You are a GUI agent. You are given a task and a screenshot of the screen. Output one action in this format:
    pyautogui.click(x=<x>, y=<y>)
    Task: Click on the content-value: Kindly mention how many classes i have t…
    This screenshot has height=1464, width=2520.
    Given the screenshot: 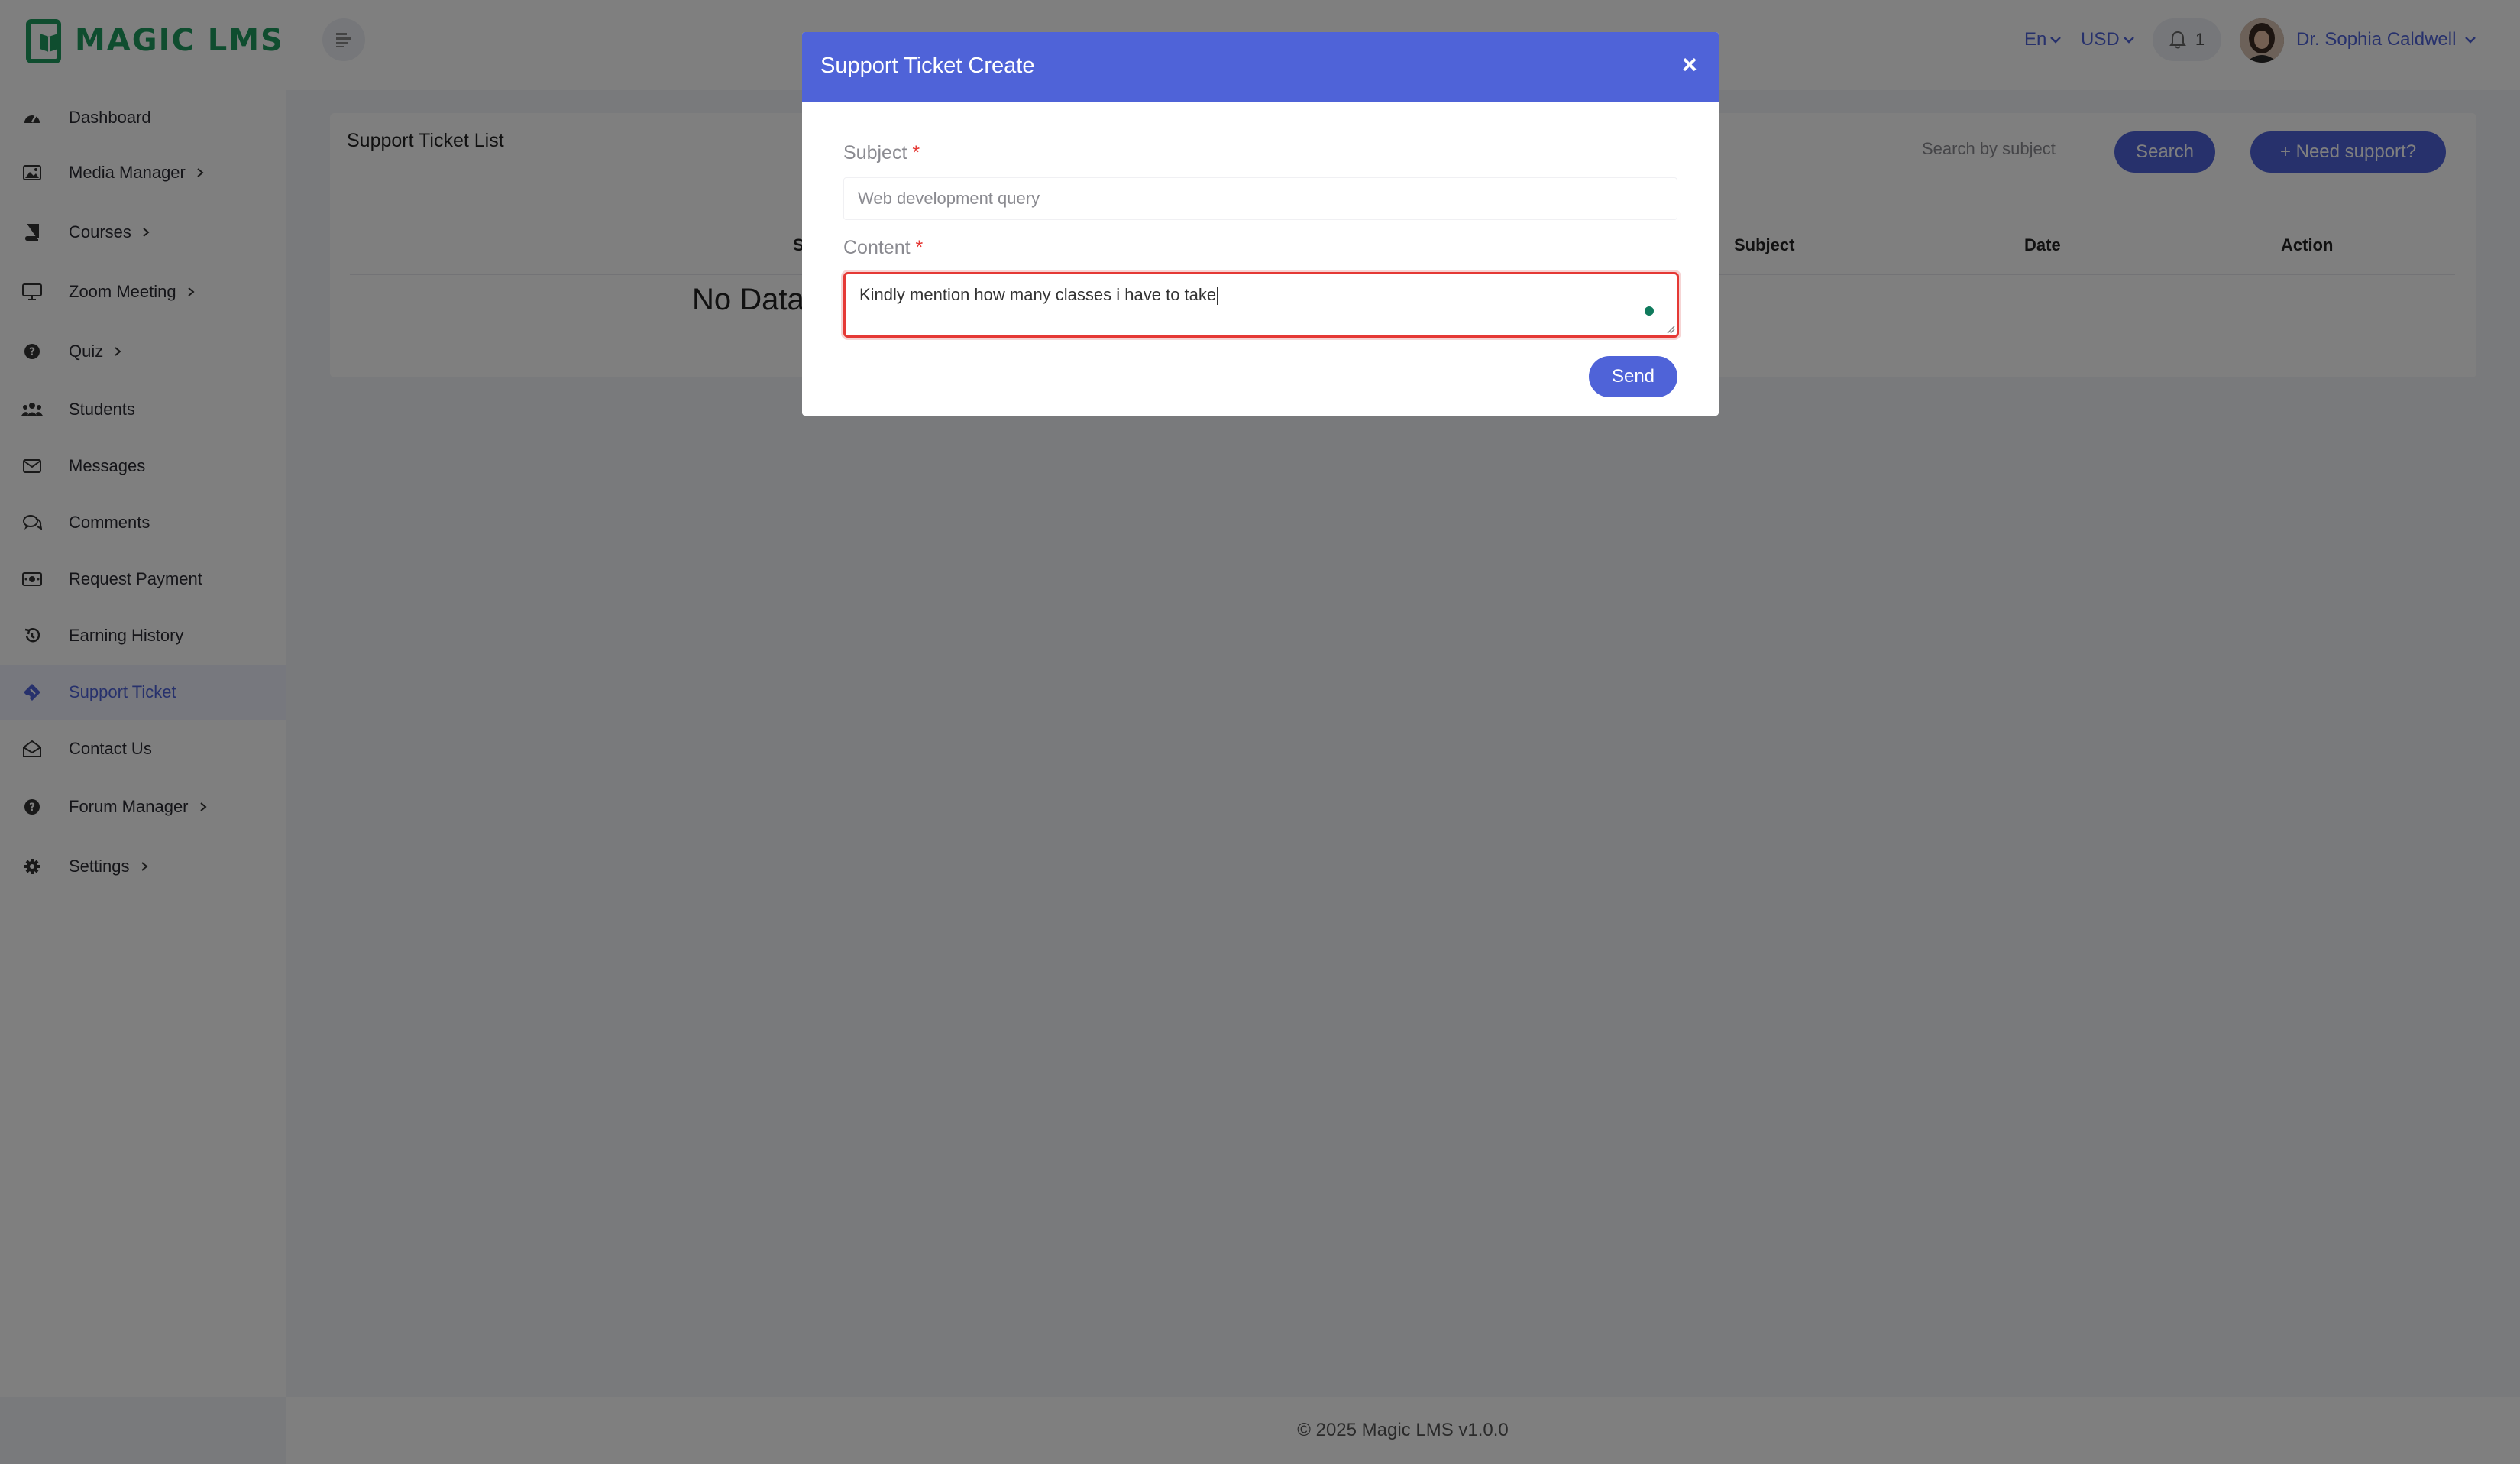 What is the action you would take?
    pyautogui.click(x=1038, y=294)
    